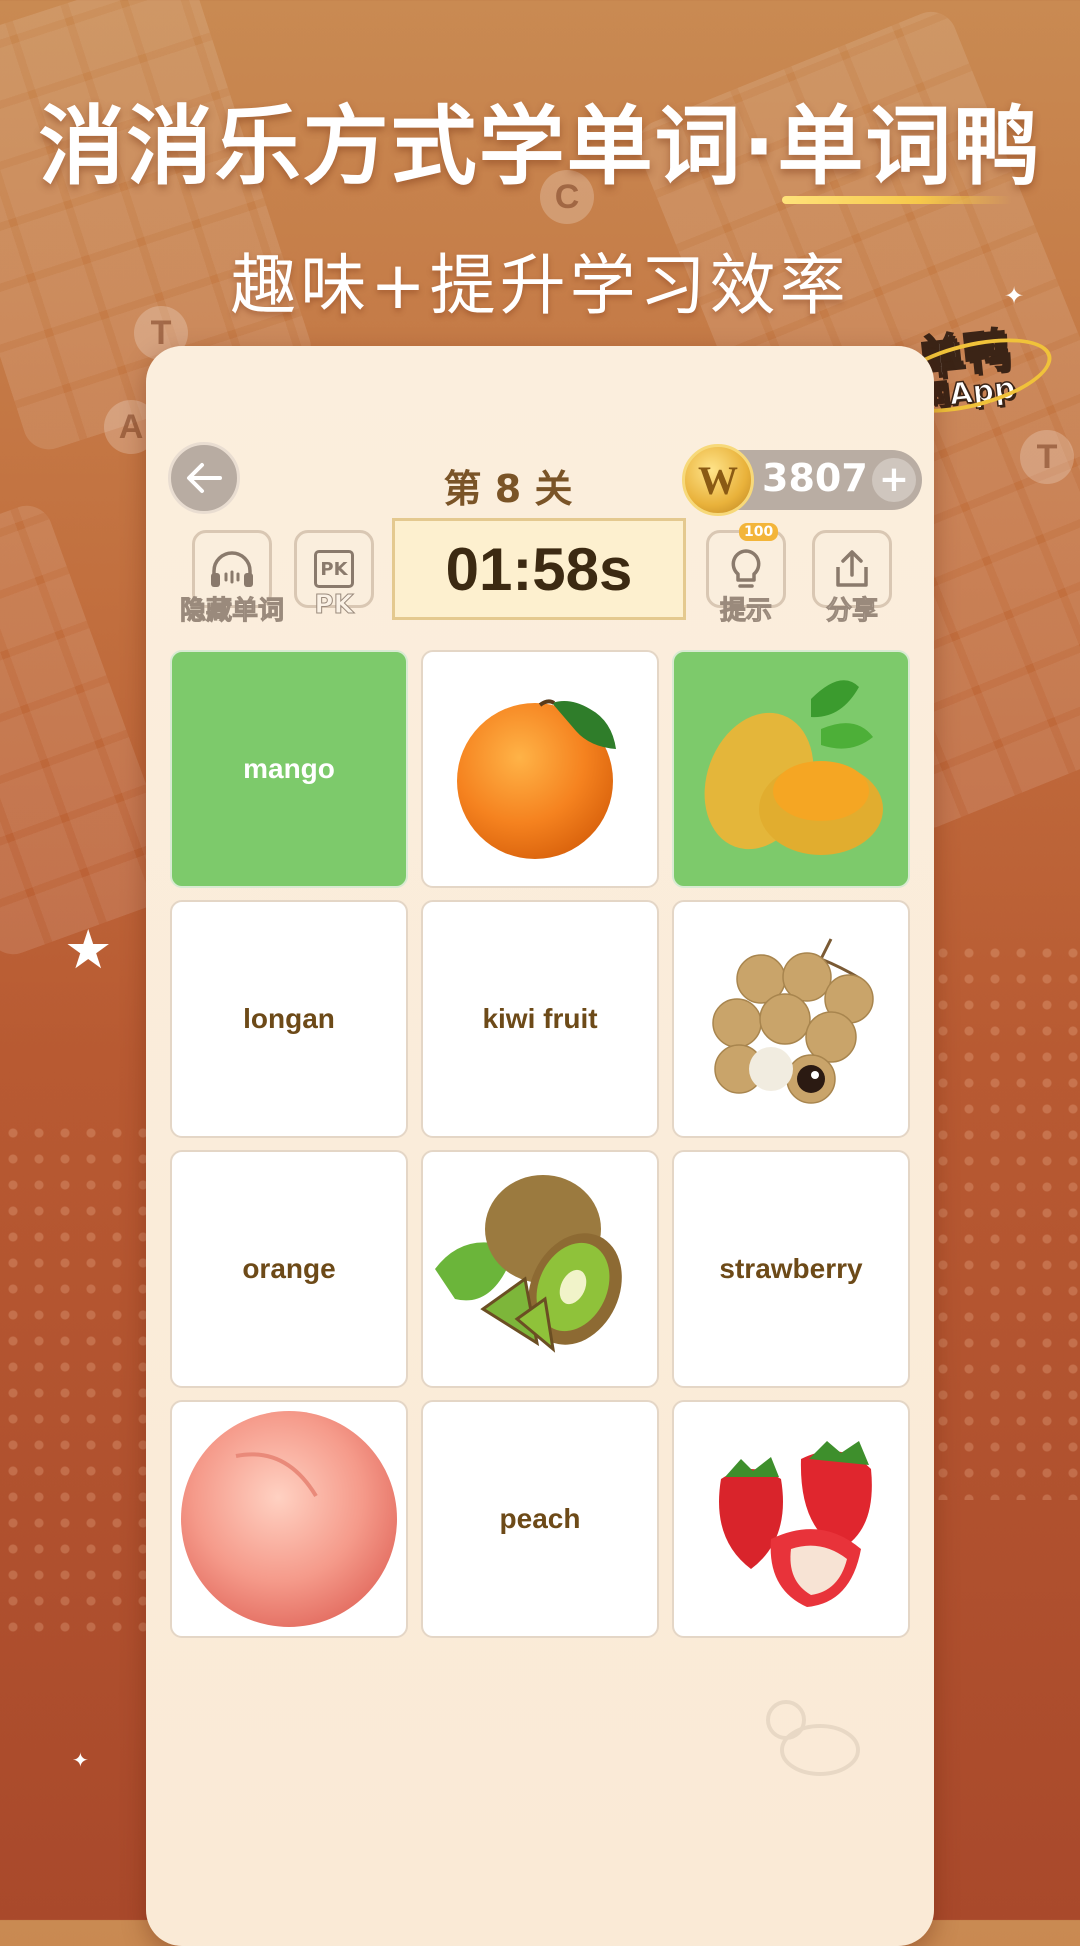  I want to click on headphones-icon, so click(232, 569).